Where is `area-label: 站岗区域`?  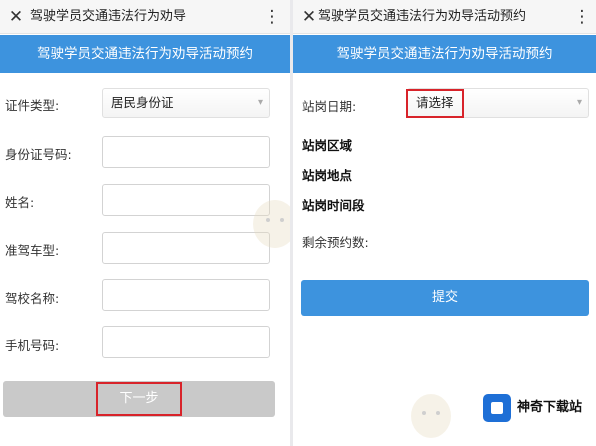 area-label: 站岗区域 is located at coordinates (327, 145).